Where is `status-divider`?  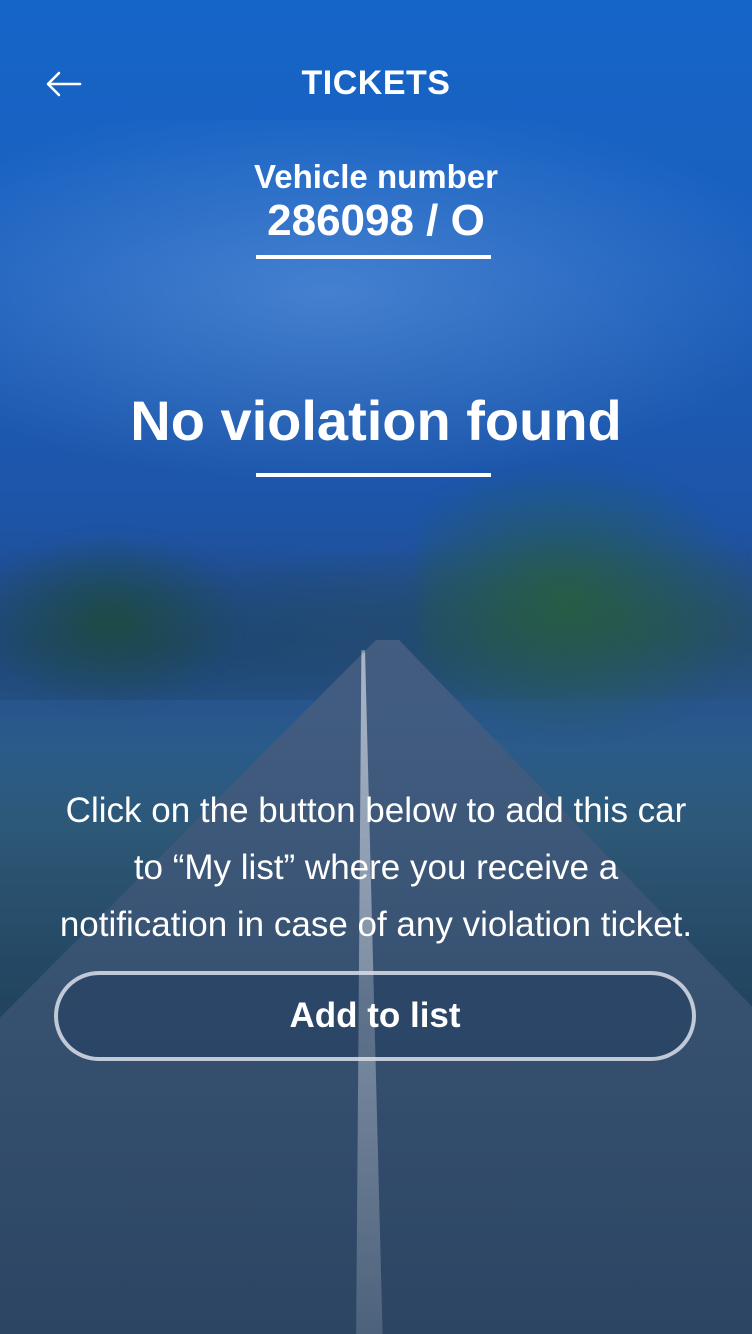 status-divider is located at coordinates (373, 475).